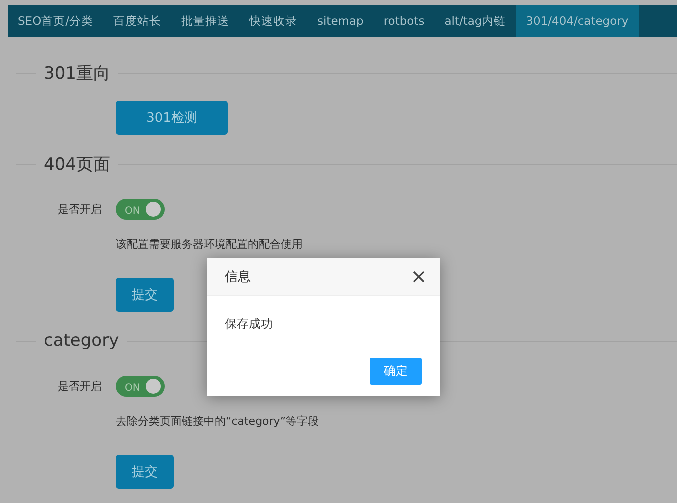 This screenshot has width=677, height=503. I want to click on check-button: 301检测, so click(172, 118).